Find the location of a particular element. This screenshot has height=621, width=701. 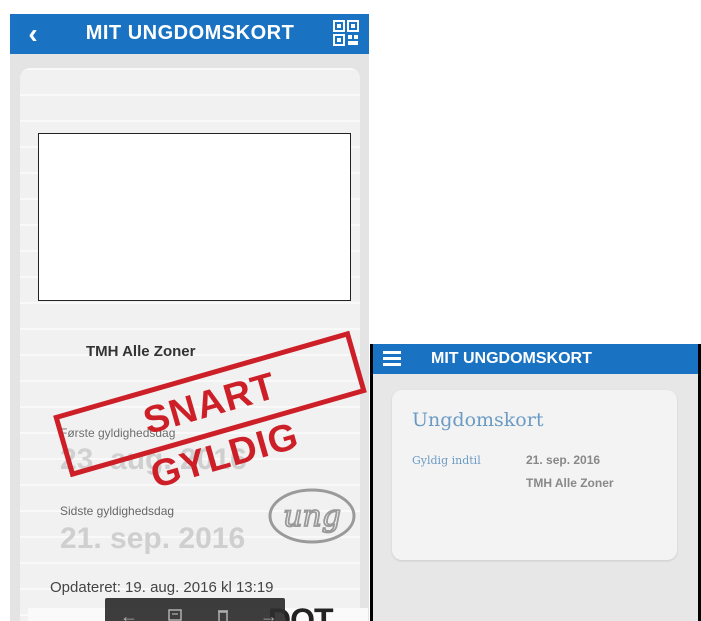

menu-button is located at coordinates (392, 358).